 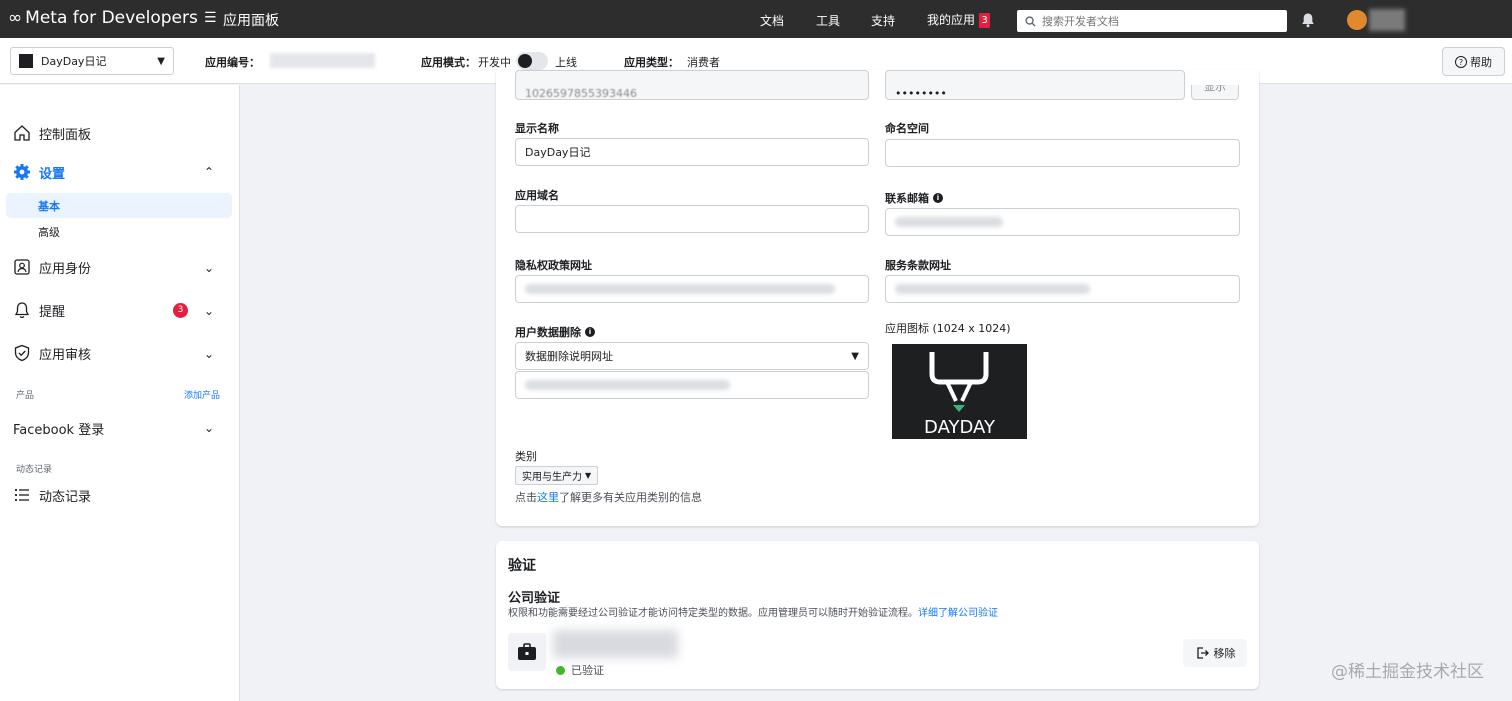 I want to click on sidebar-item-facebook-login: Facebook 登录, so click(x=58, y=428).